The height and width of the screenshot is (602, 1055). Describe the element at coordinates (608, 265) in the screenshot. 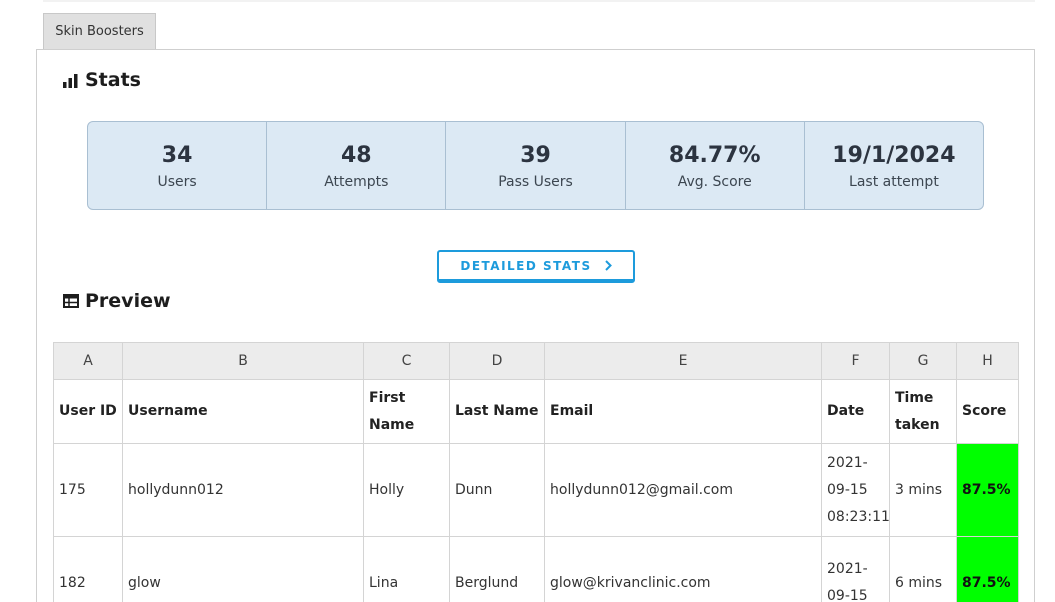

I see `chevron-right-icon` at that location.